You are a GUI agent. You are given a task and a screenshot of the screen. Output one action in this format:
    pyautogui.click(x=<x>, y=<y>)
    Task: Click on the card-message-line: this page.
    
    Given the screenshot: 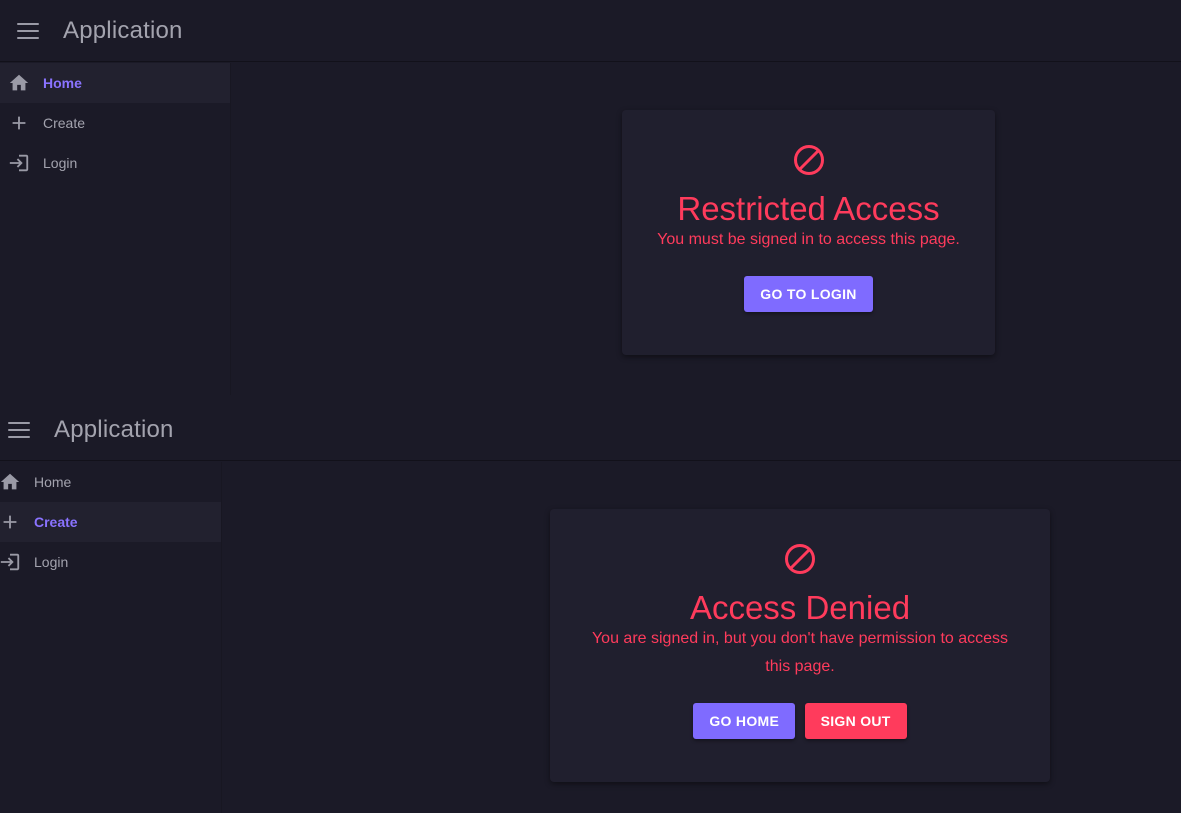 What is the action you would take?
    pyautogui.click(x=800, y=666)
    